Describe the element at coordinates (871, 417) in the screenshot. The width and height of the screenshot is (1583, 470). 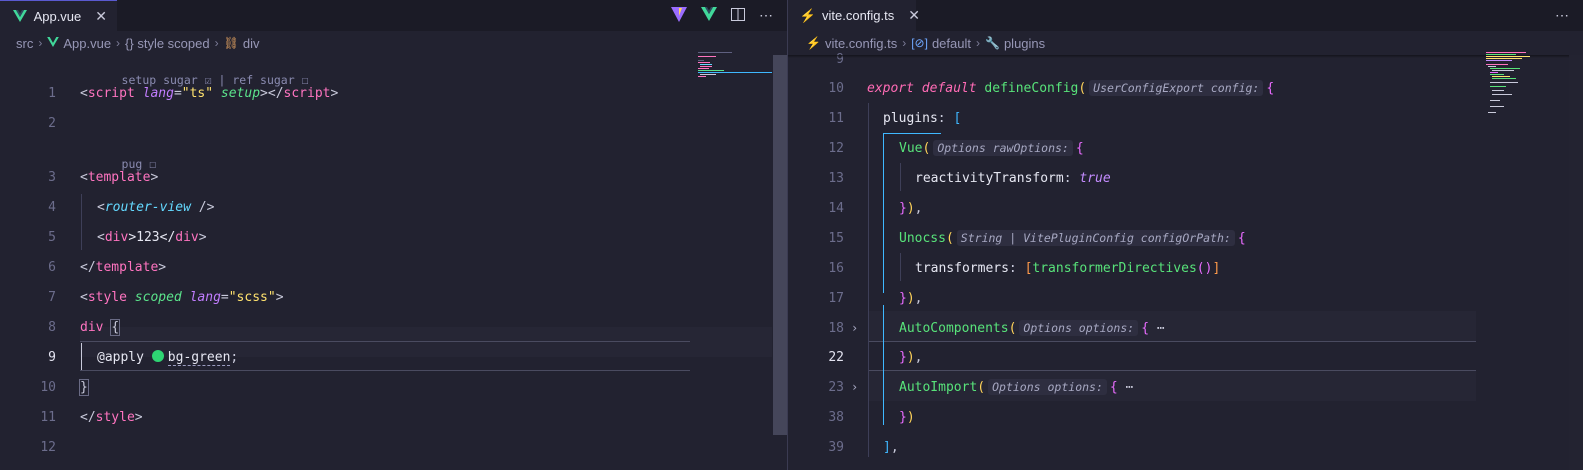
I see `code-line: 38 })` at that location.